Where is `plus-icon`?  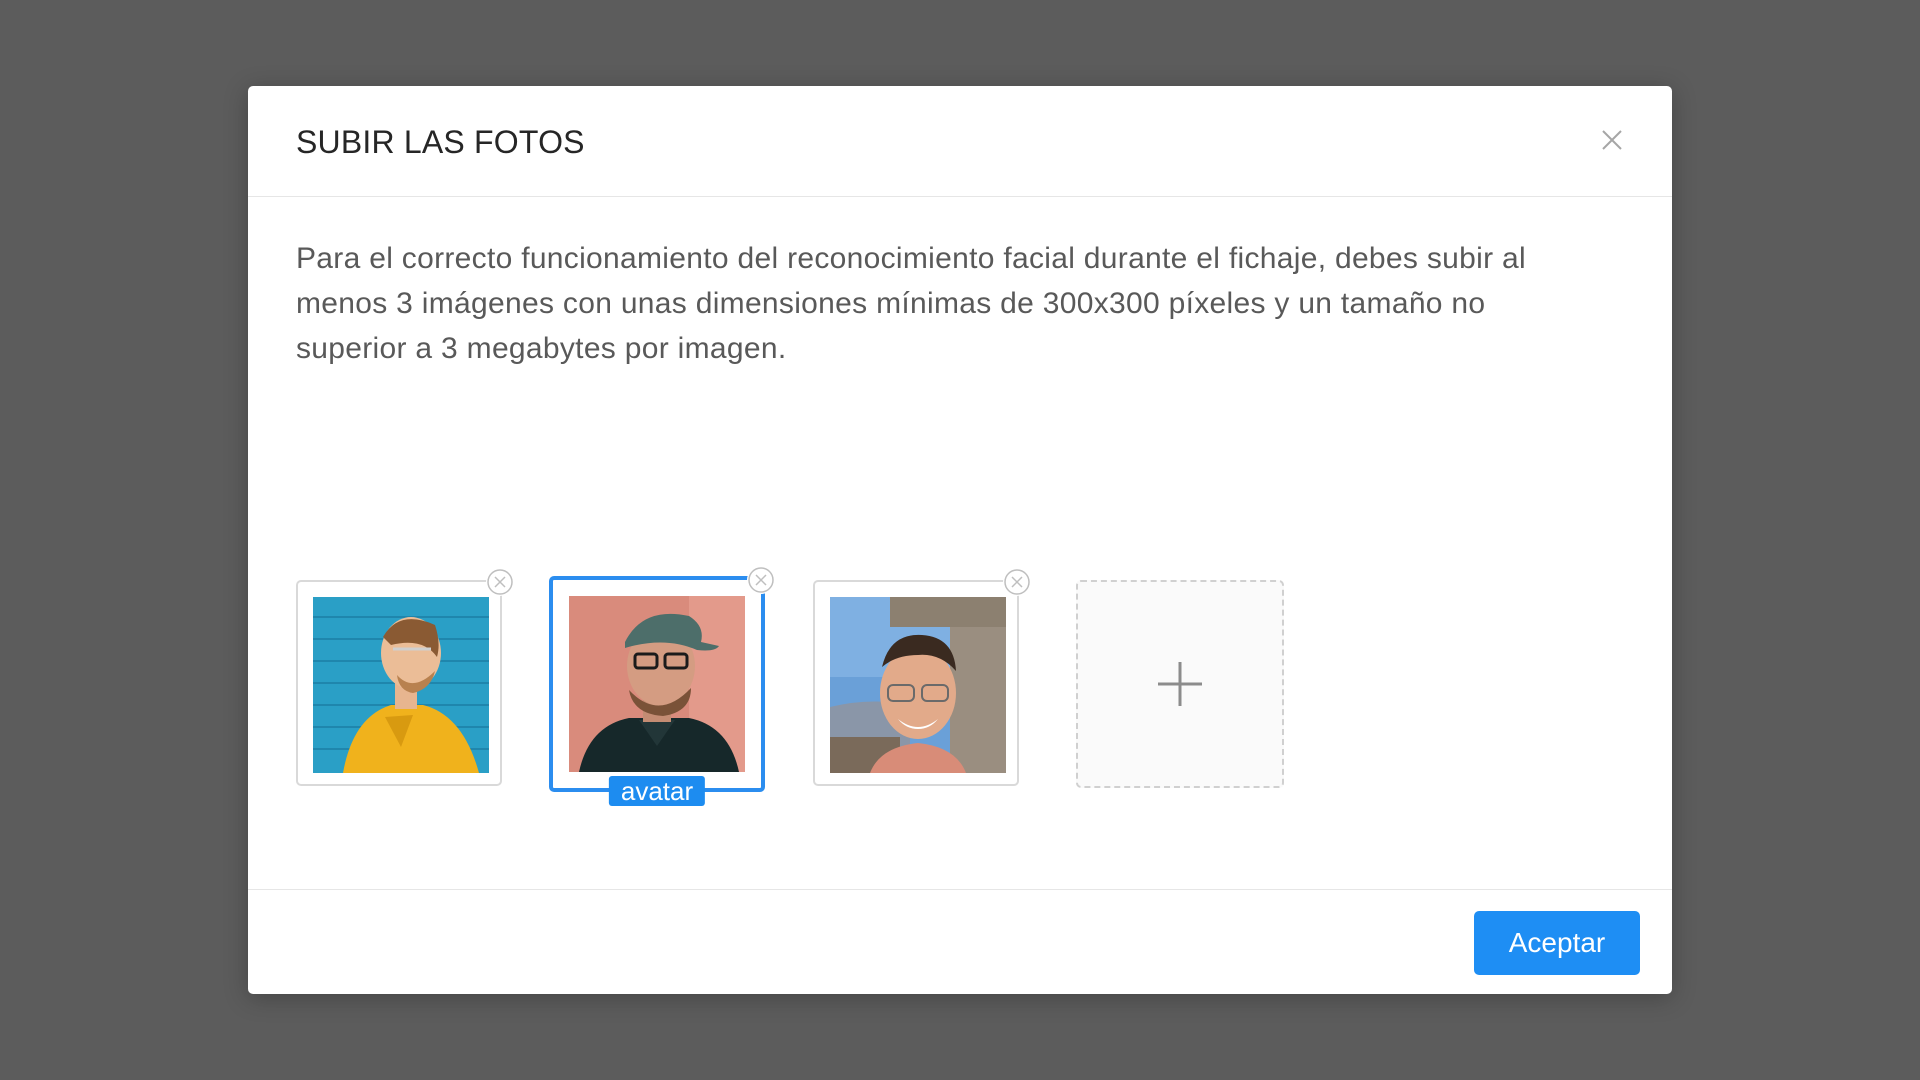
plus-icon is located at coordinates (1180, 684).